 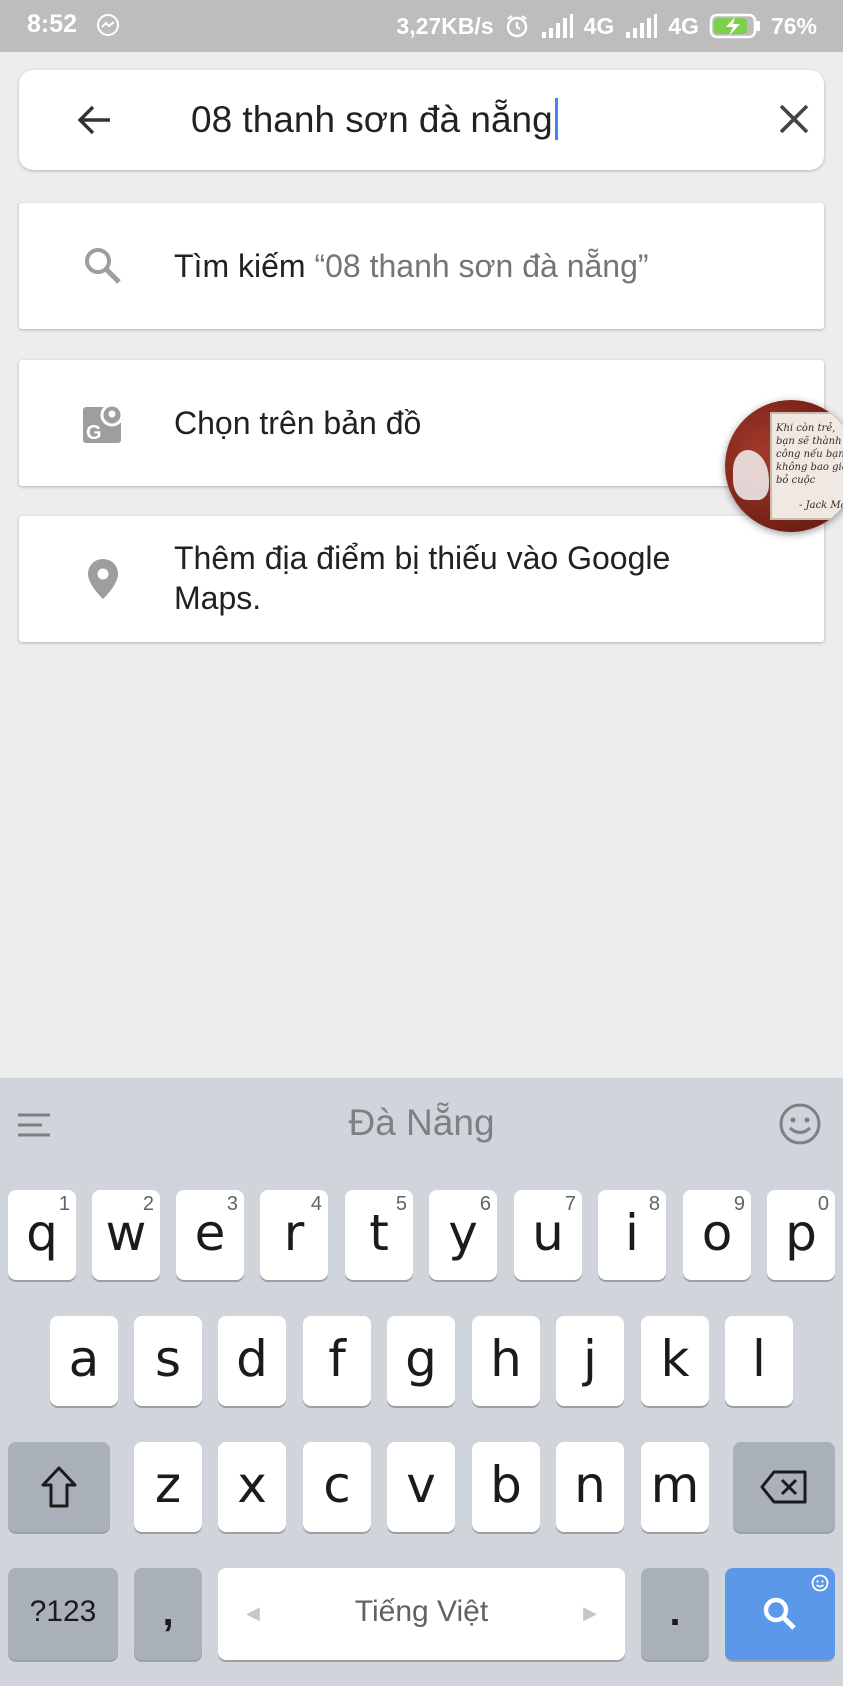 What do you see at coordinates (506, 1361) in the screenshot?
I see `key-h: h` at bounding box center [506, 1361].